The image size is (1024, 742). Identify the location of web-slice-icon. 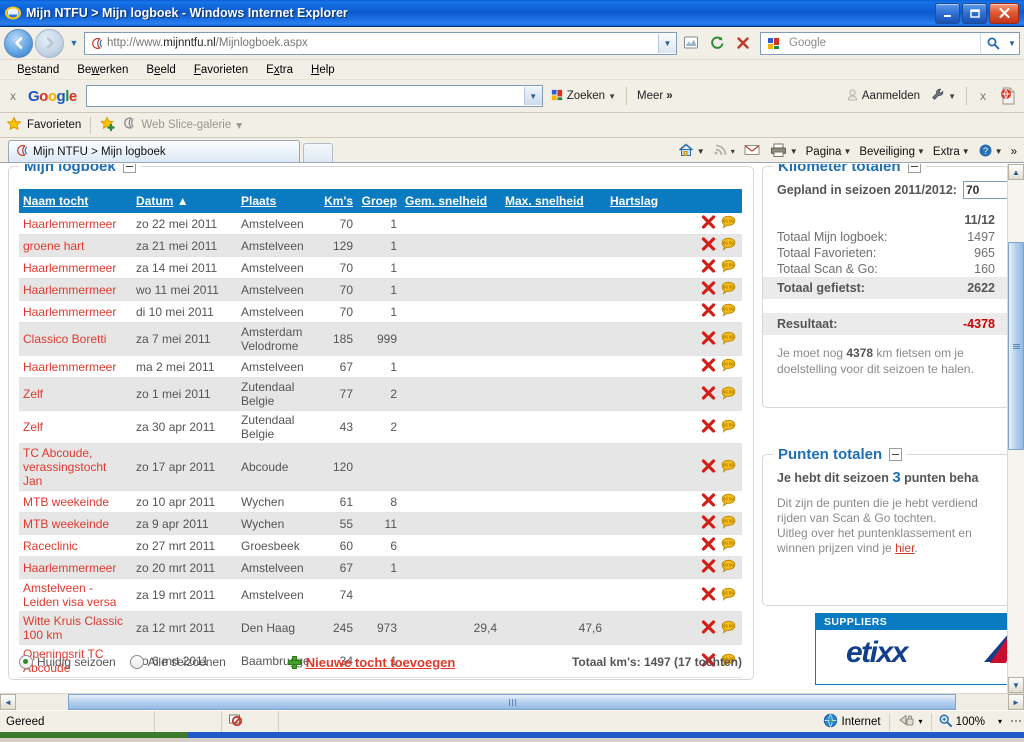
(128, 125).